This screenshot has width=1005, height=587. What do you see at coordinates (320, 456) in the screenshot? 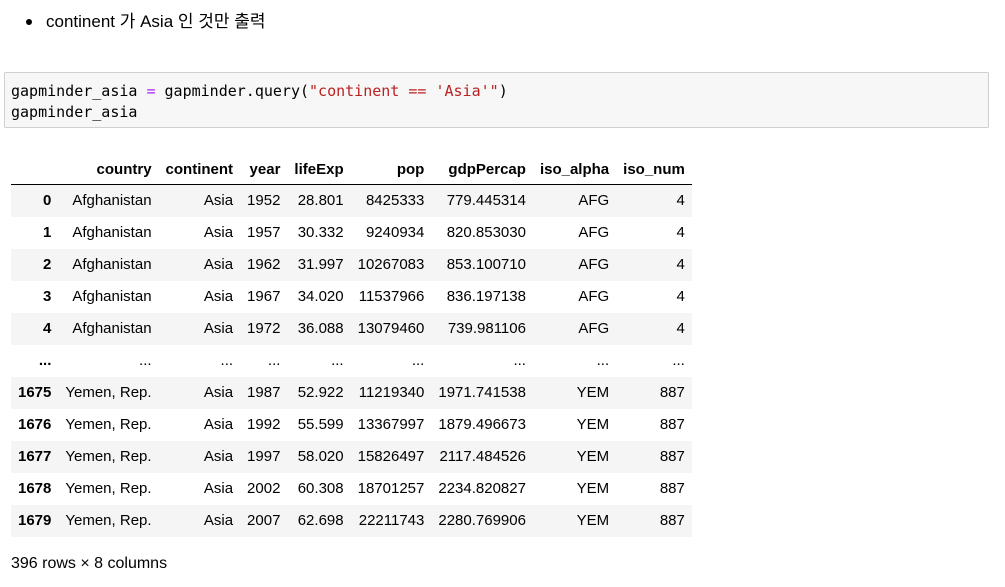
I see `cell-lifeExp: 58.020` at bounding box center [320, 456].